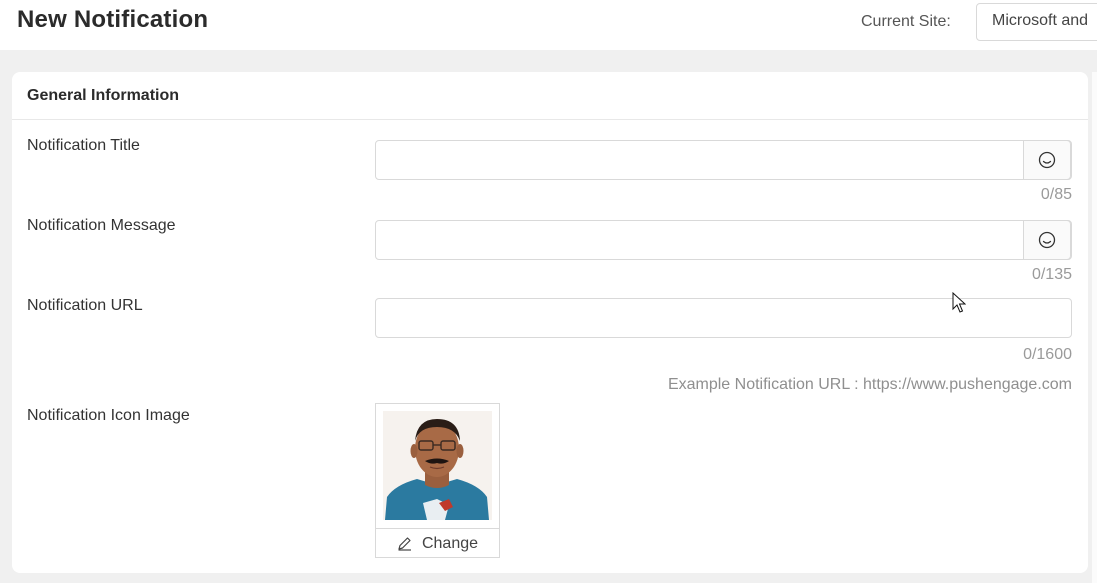 This screenshot has height=583, width=1097. Describe the element at coordinates (959, 305) in the screenshot. I see `mouse-cursor-icon` at that location.